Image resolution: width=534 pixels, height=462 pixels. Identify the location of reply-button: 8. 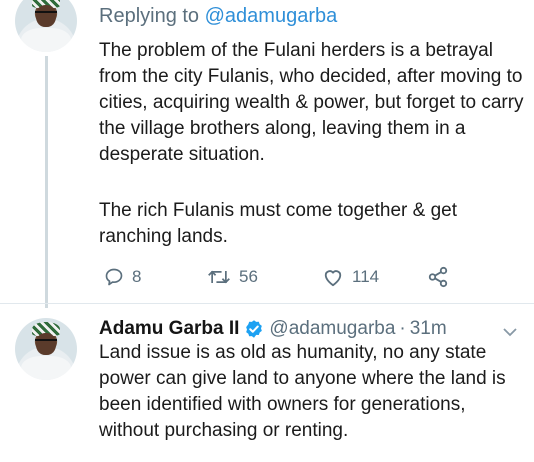
(122, 277).